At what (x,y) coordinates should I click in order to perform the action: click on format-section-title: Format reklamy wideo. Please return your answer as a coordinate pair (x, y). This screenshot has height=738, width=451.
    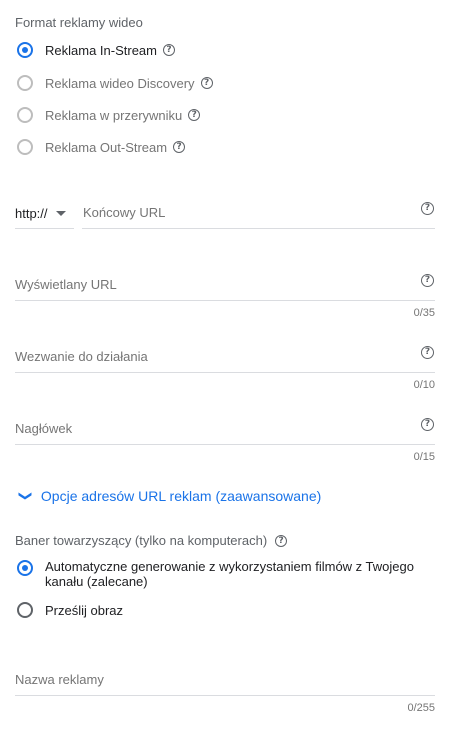
    Looking at the image, I should click on (79, 22).